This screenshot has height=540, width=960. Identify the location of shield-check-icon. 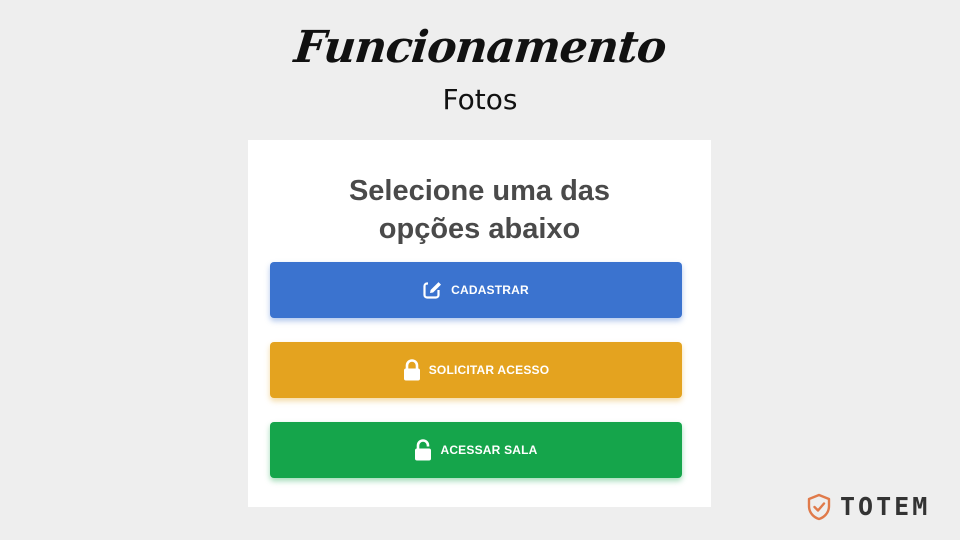
(819, 507).